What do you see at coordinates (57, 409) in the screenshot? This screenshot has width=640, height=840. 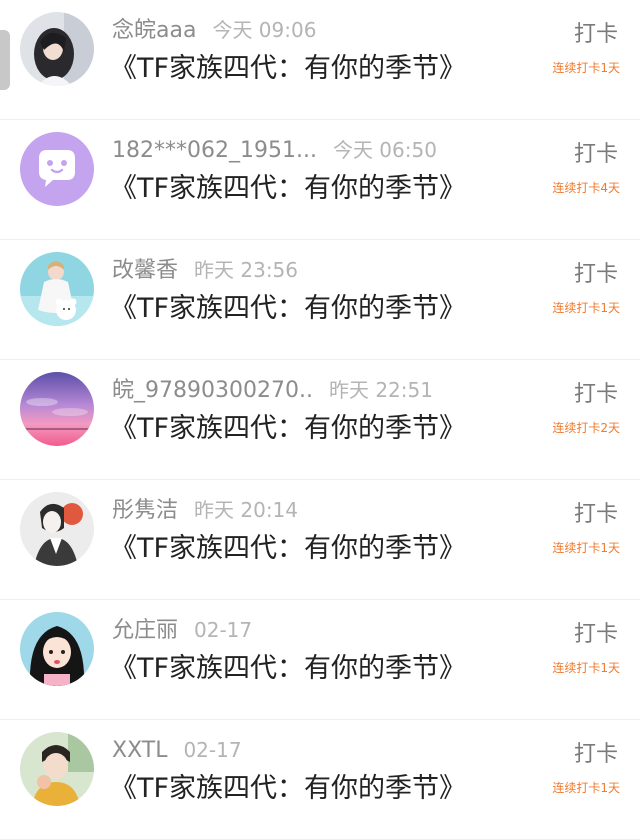 I see `avatar-sunset-sky-icon` at bounding box center [57, 409].